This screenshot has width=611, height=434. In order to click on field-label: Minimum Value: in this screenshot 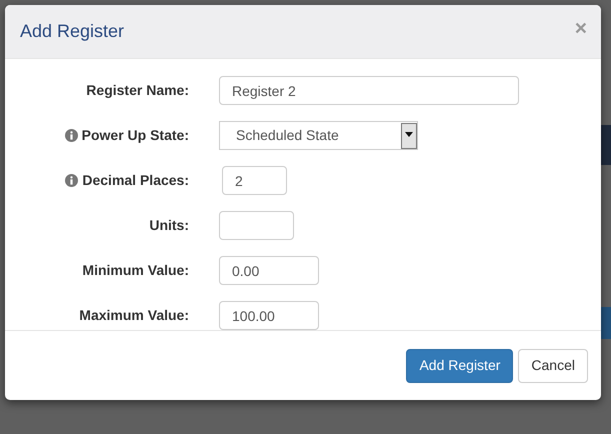, I will do `click(135, 270)`.